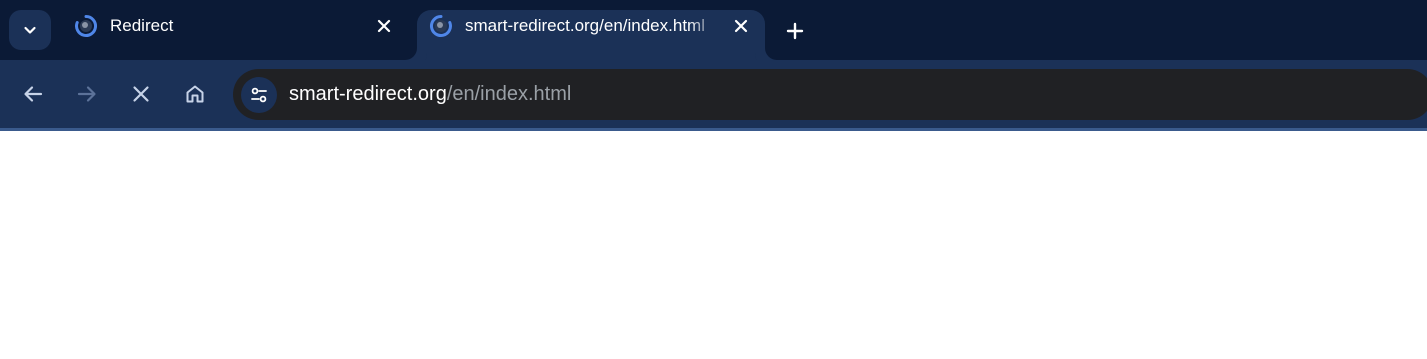 This screenshot has width=1427, height=359. I want to click on stop-button, so click(141, 94).